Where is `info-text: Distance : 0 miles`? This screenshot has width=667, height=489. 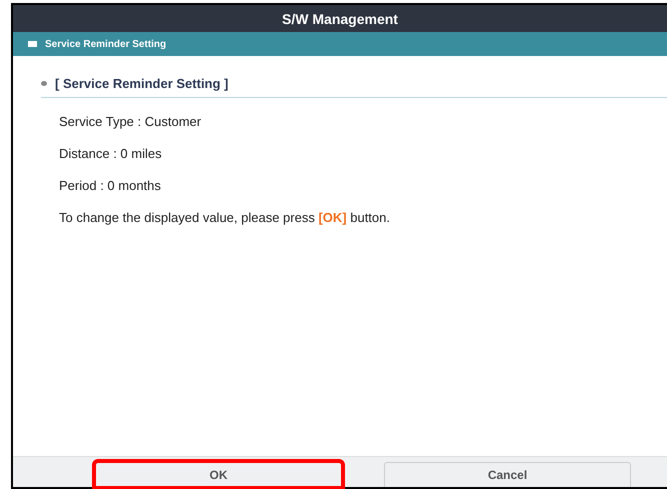 info-text: Distance : 0 miles is located at coordinates (110, 153).